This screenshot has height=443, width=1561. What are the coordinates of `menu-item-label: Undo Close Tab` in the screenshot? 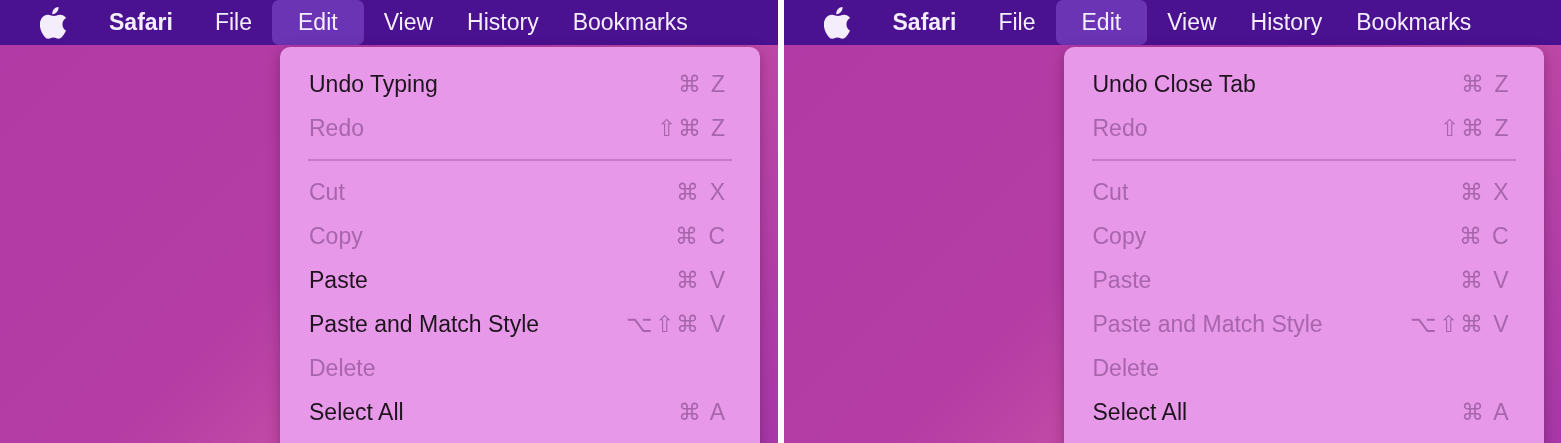 It's located at (1174, 84).